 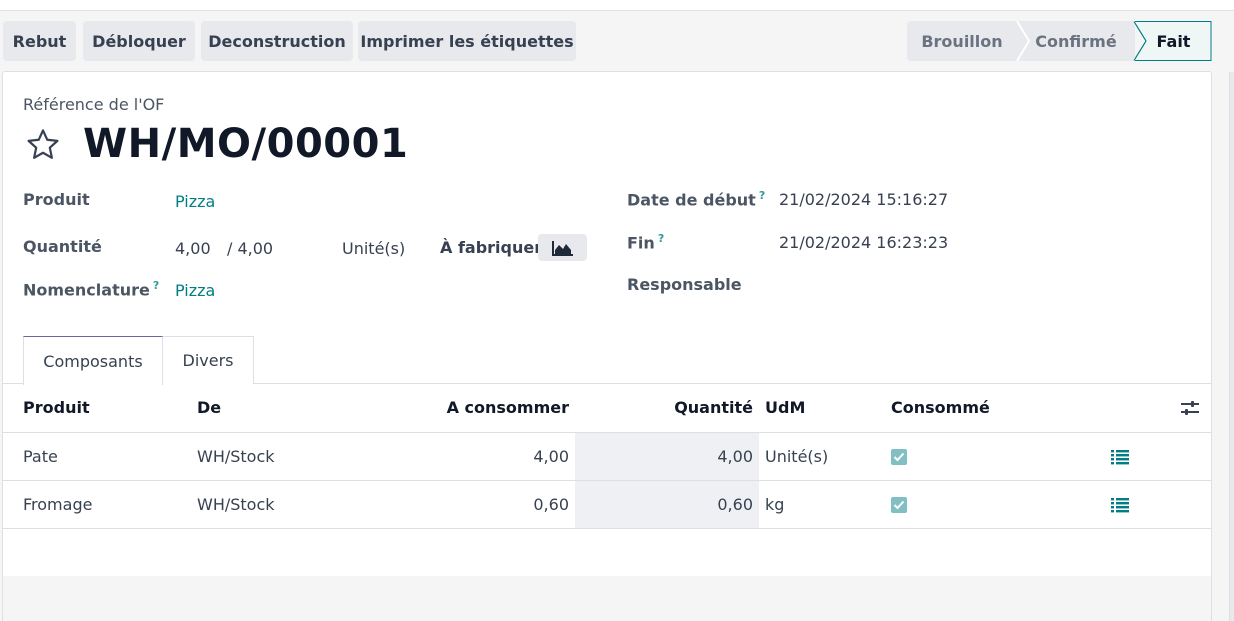 What do you see at coordinates (100, 408) in the screenshot?
I see `col-produit: Produit` at bounding box center [100, 408].